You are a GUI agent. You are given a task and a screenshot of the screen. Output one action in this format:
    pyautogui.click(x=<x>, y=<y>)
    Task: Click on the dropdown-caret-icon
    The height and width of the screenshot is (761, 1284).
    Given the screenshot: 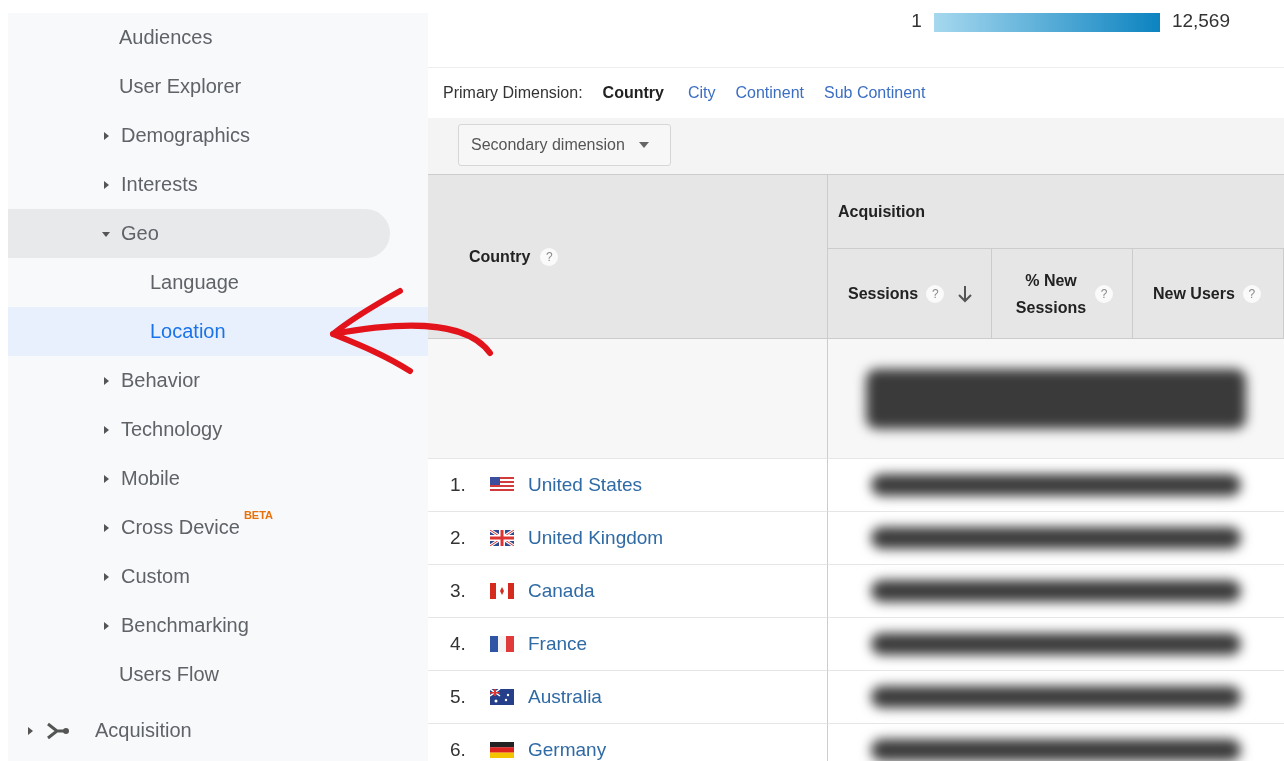 What is the action you would take?
    pyautogui.click(x=643, y=145)
    